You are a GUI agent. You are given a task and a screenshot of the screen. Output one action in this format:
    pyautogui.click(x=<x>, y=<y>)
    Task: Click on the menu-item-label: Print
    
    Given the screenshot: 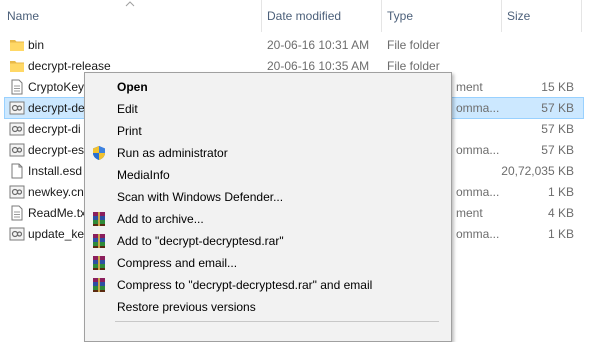 What is the action you would take?
    pyautogui.click(x=129, y=131)
    